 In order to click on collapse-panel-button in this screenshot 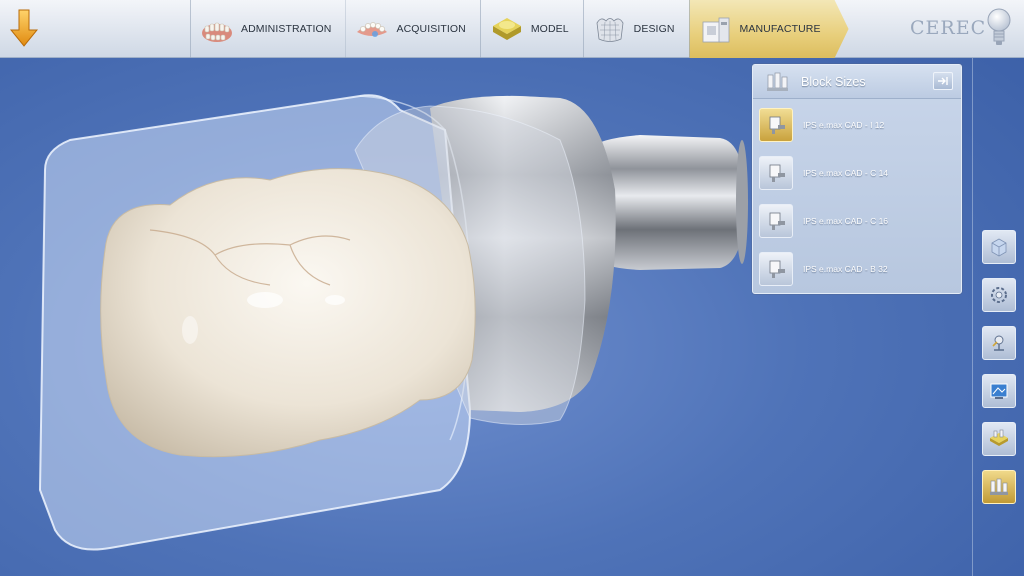, I will do `click(943, 81)`.